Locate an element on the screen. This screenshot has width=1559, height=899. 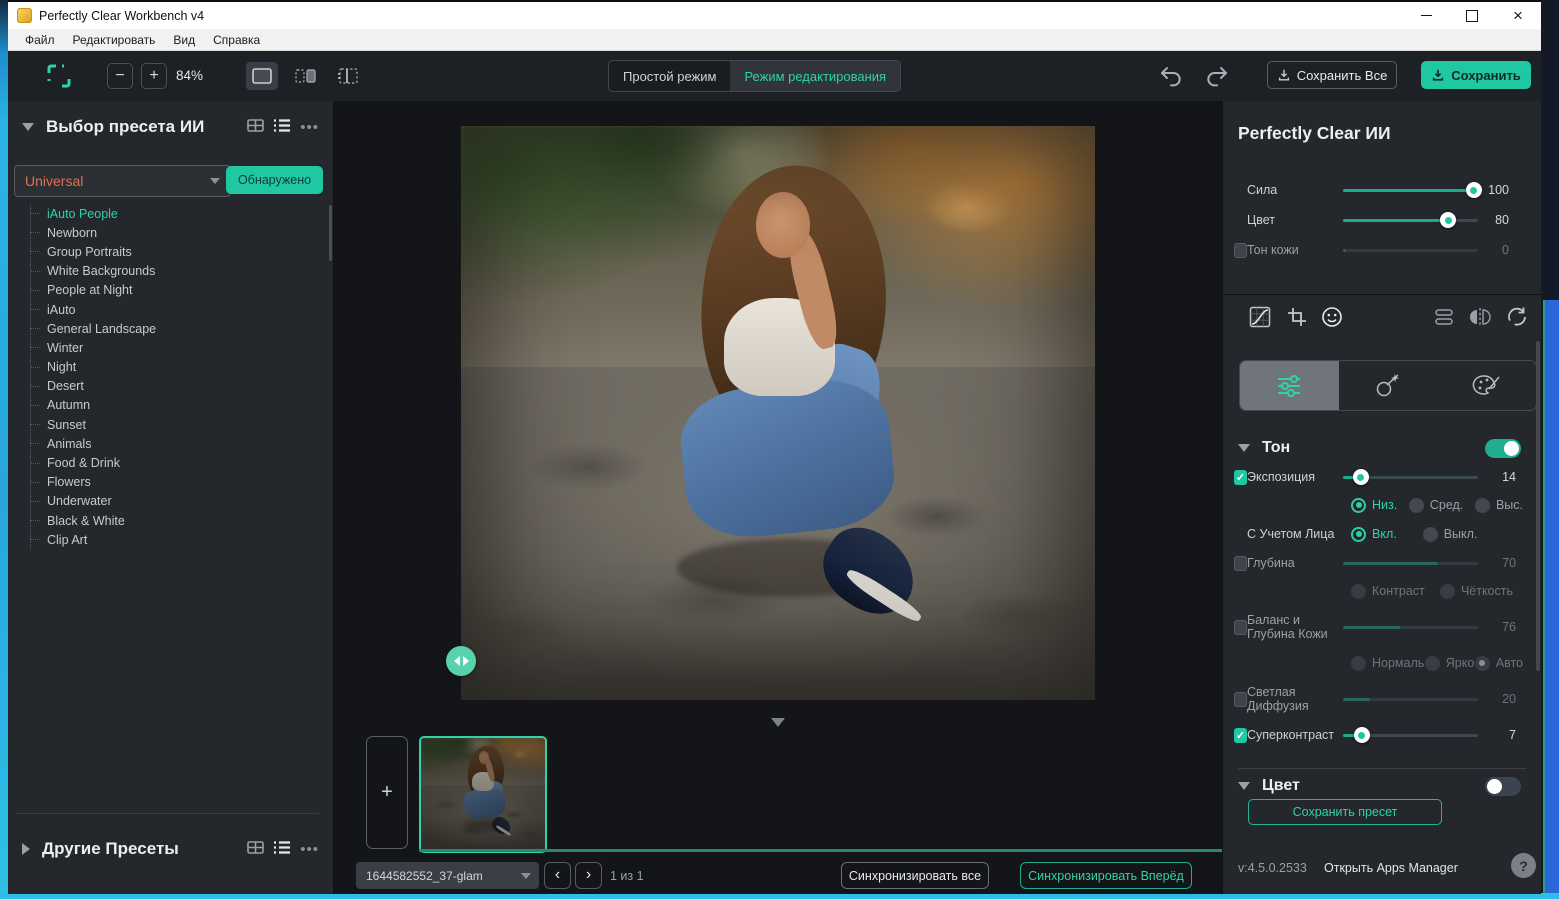
filmstrip-scrollbar is located at coordinates (820, 850).